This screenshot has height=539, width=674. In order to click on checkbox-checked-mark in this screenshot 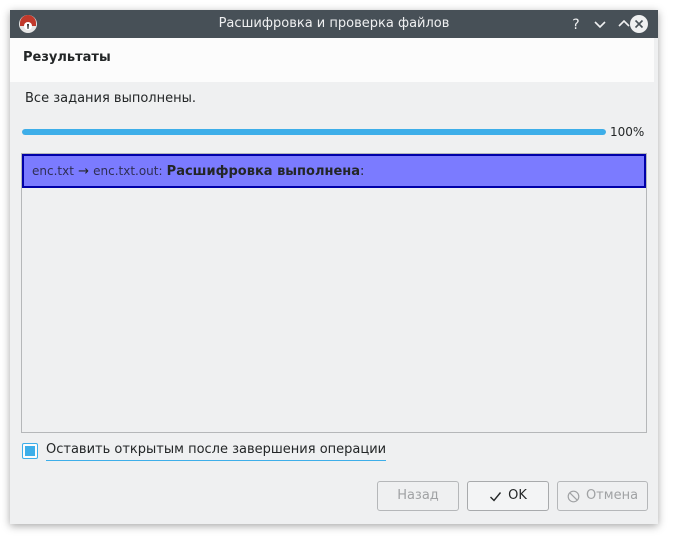, I will do `click(30, 451)`.